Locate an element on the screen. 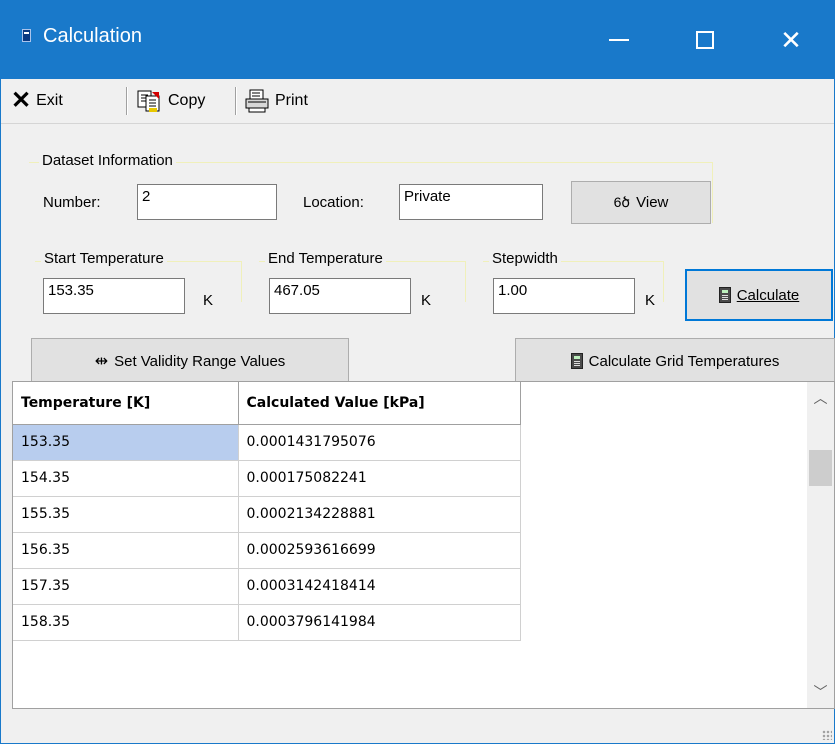  print-icon is located at coordinates (257, 101).